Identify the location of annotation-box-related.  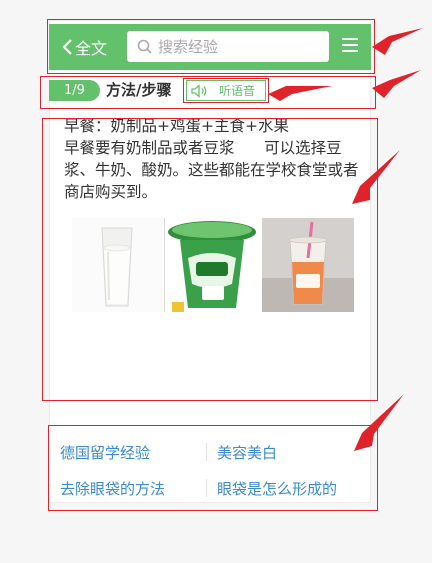
(213, 468).